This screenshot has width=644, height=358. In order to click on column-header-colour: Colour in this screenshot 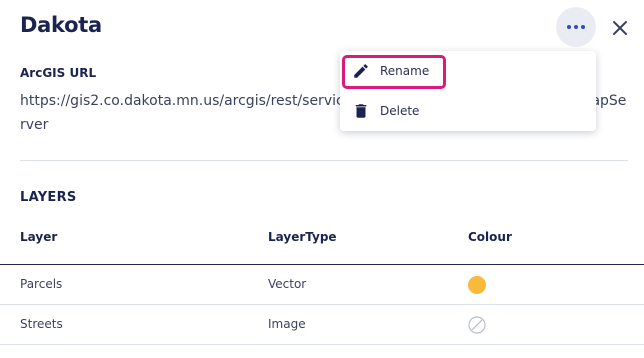, I will do `click(490, 237)`.